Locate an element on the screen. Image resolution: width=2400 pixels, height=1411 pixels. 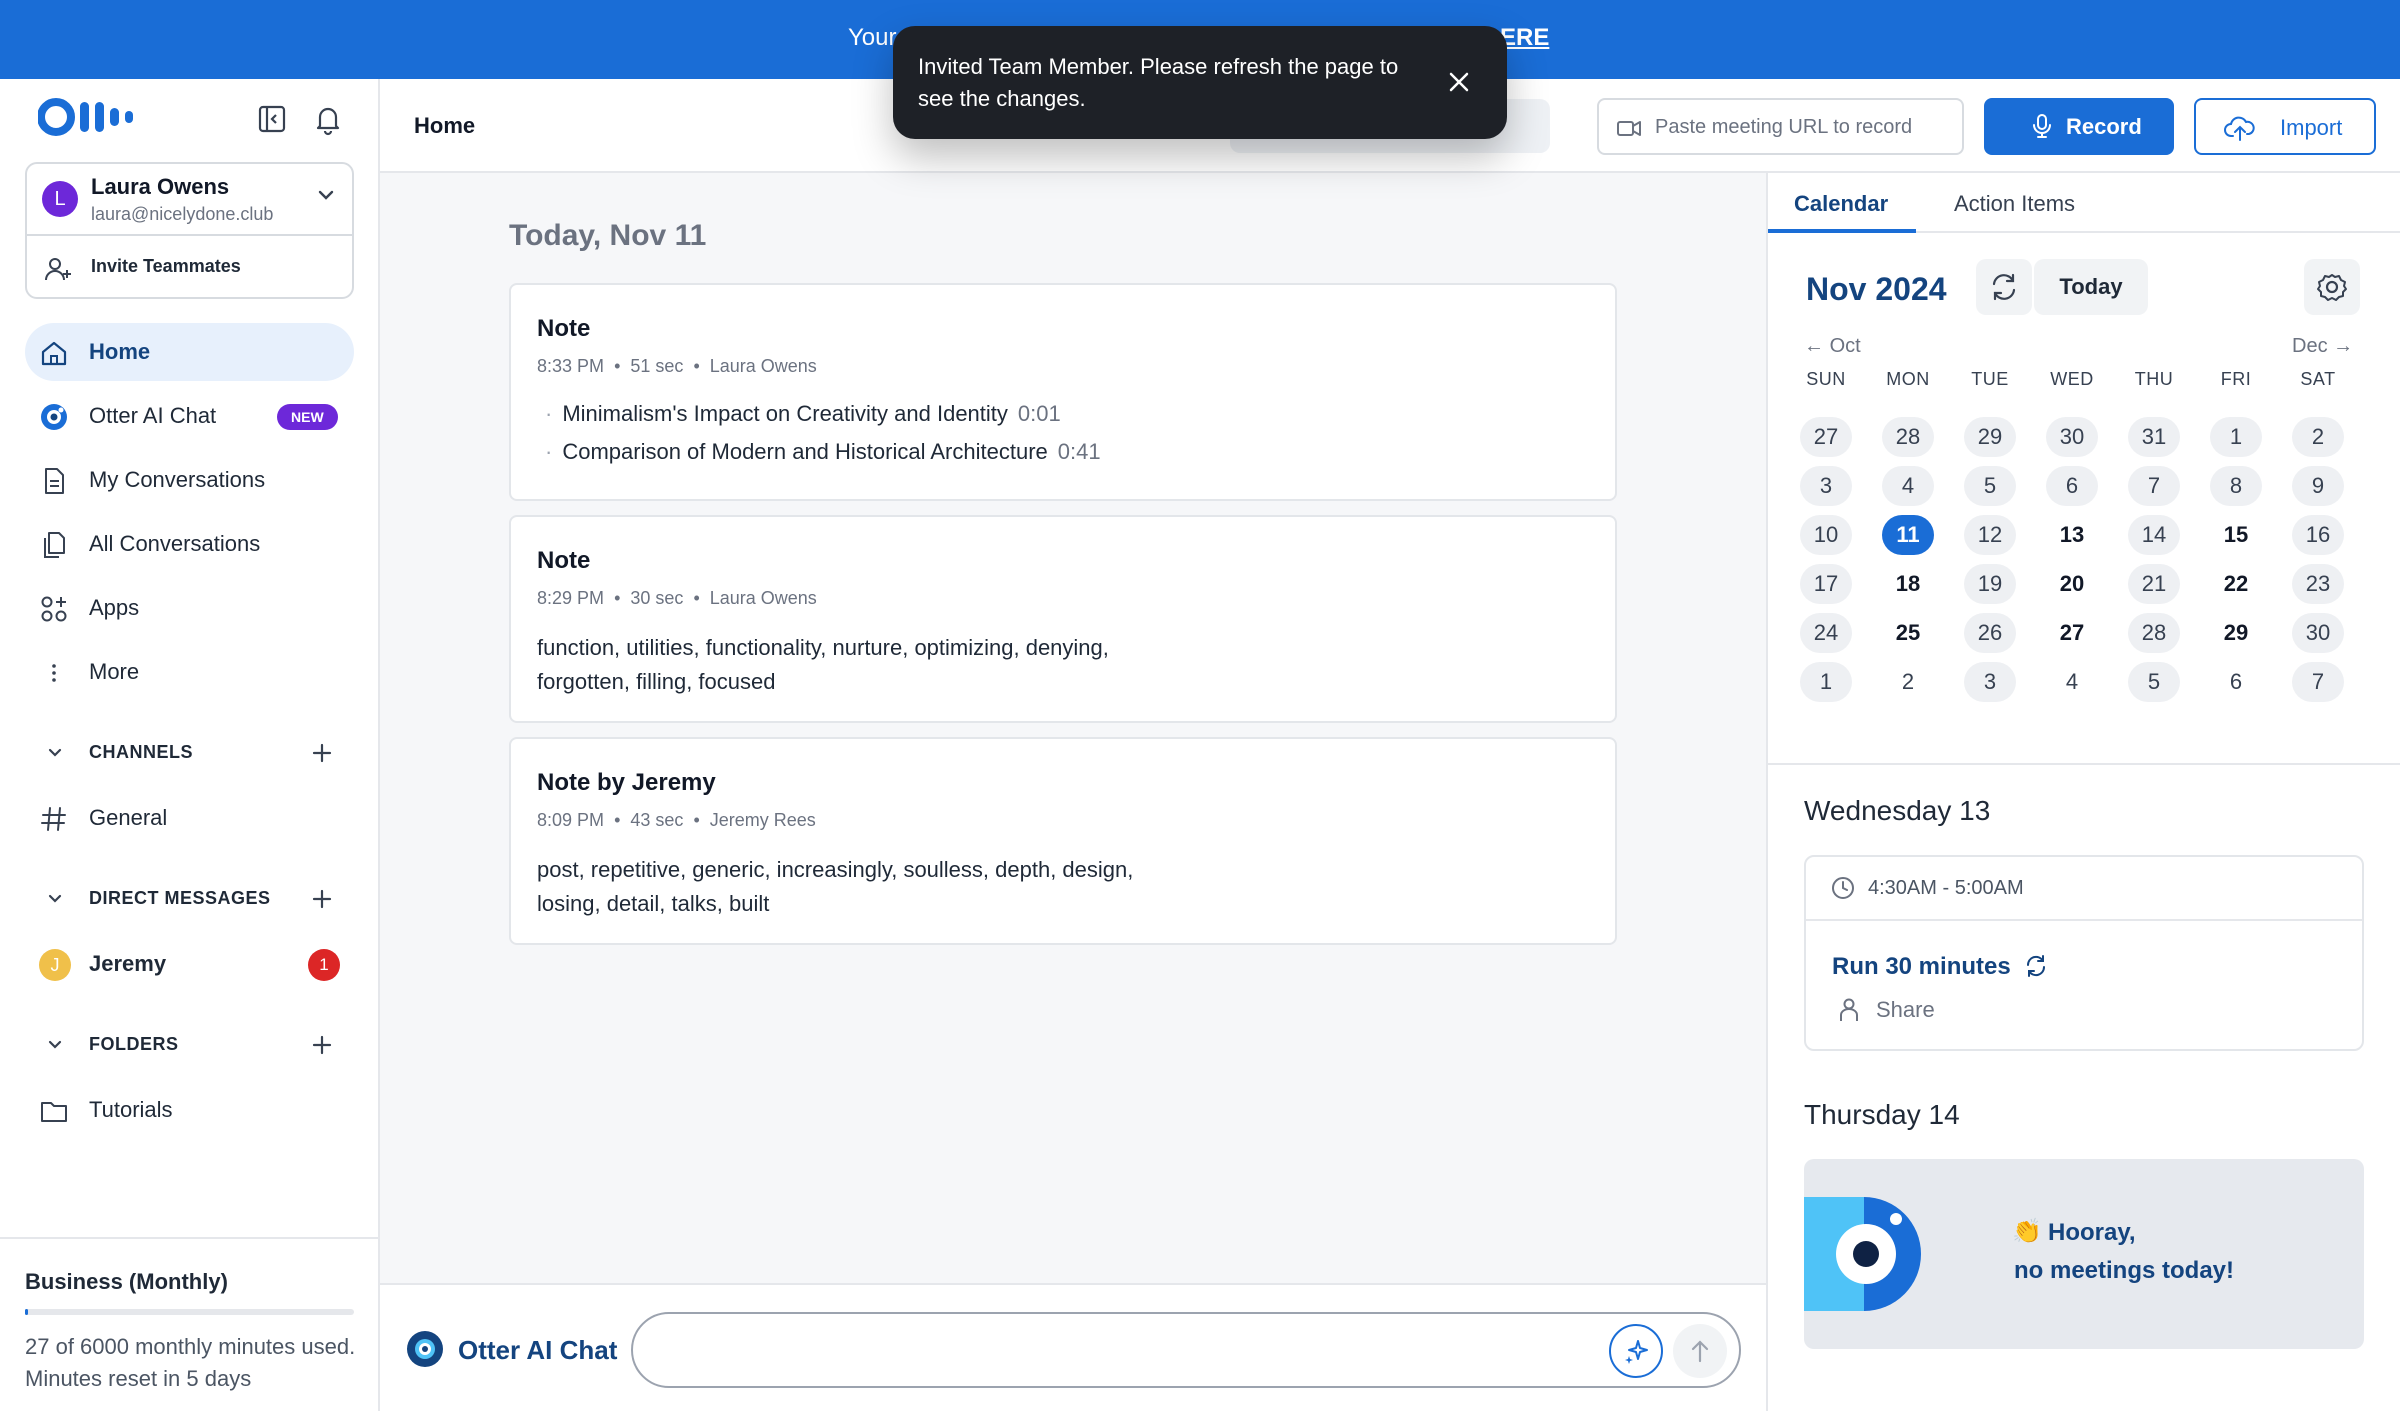
calendar-day: 12 is located at coordinates (1990, 535).